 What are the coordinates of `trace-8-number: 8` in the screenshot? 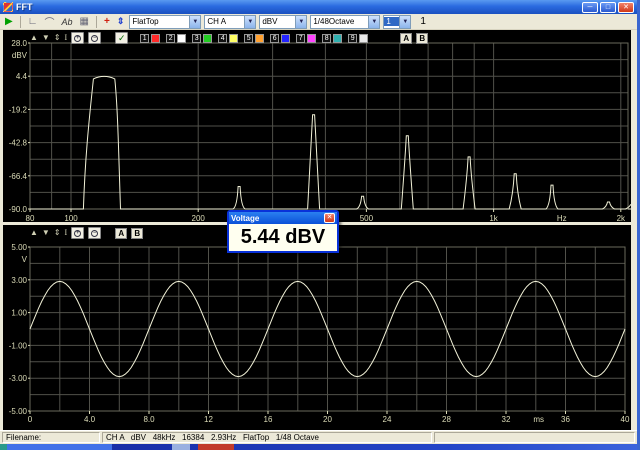 It's located at (327, 38).